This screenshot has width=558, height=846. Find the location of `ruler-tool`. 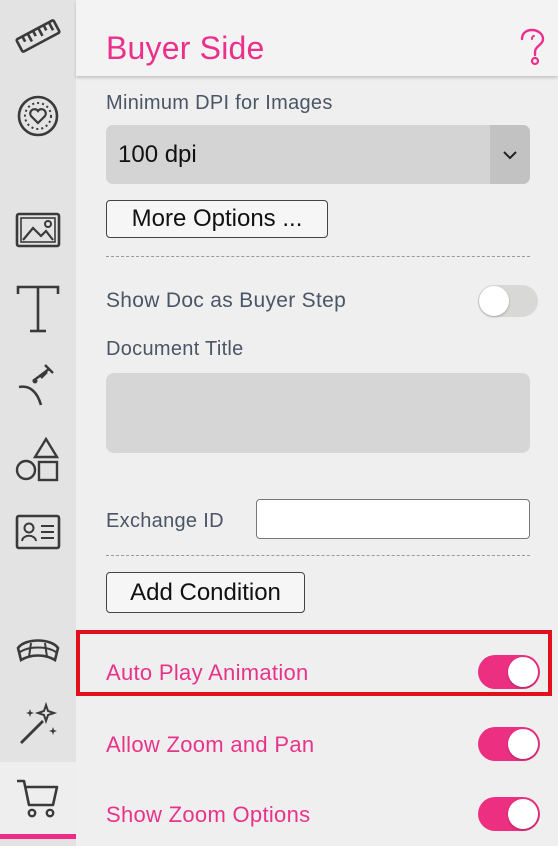

ruler-tool is located at coordinates (38, 36).